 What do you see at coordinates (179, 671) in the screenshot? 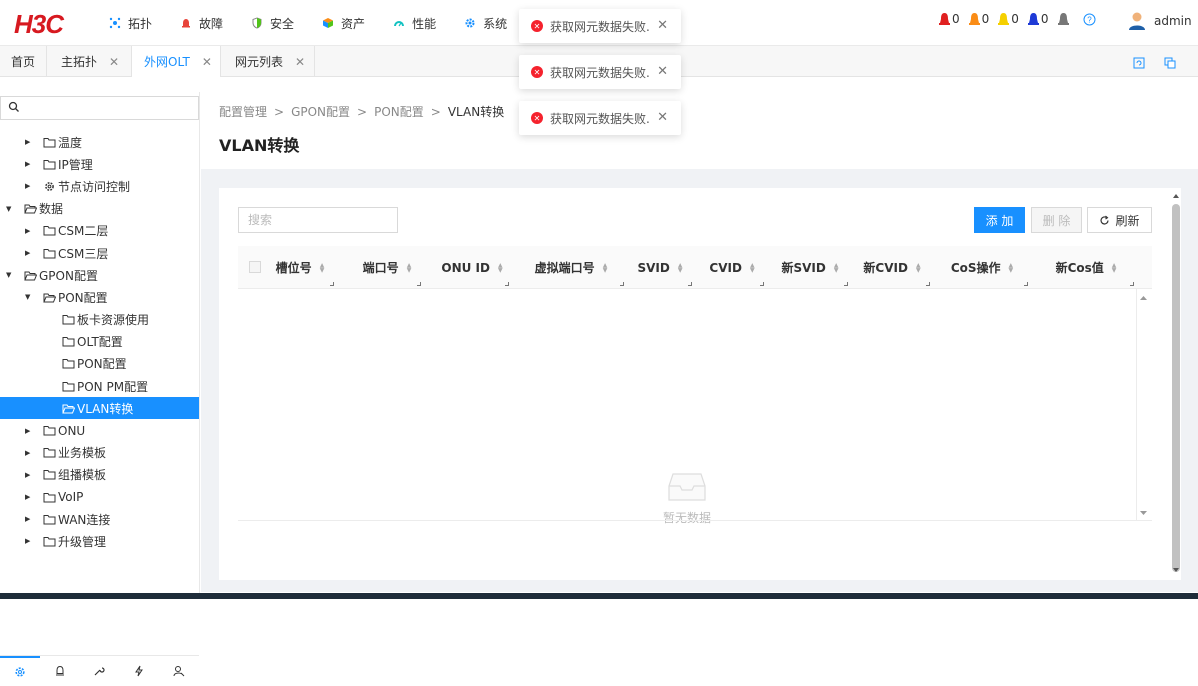
I see `user-tab` at bounding box center [179, 671].